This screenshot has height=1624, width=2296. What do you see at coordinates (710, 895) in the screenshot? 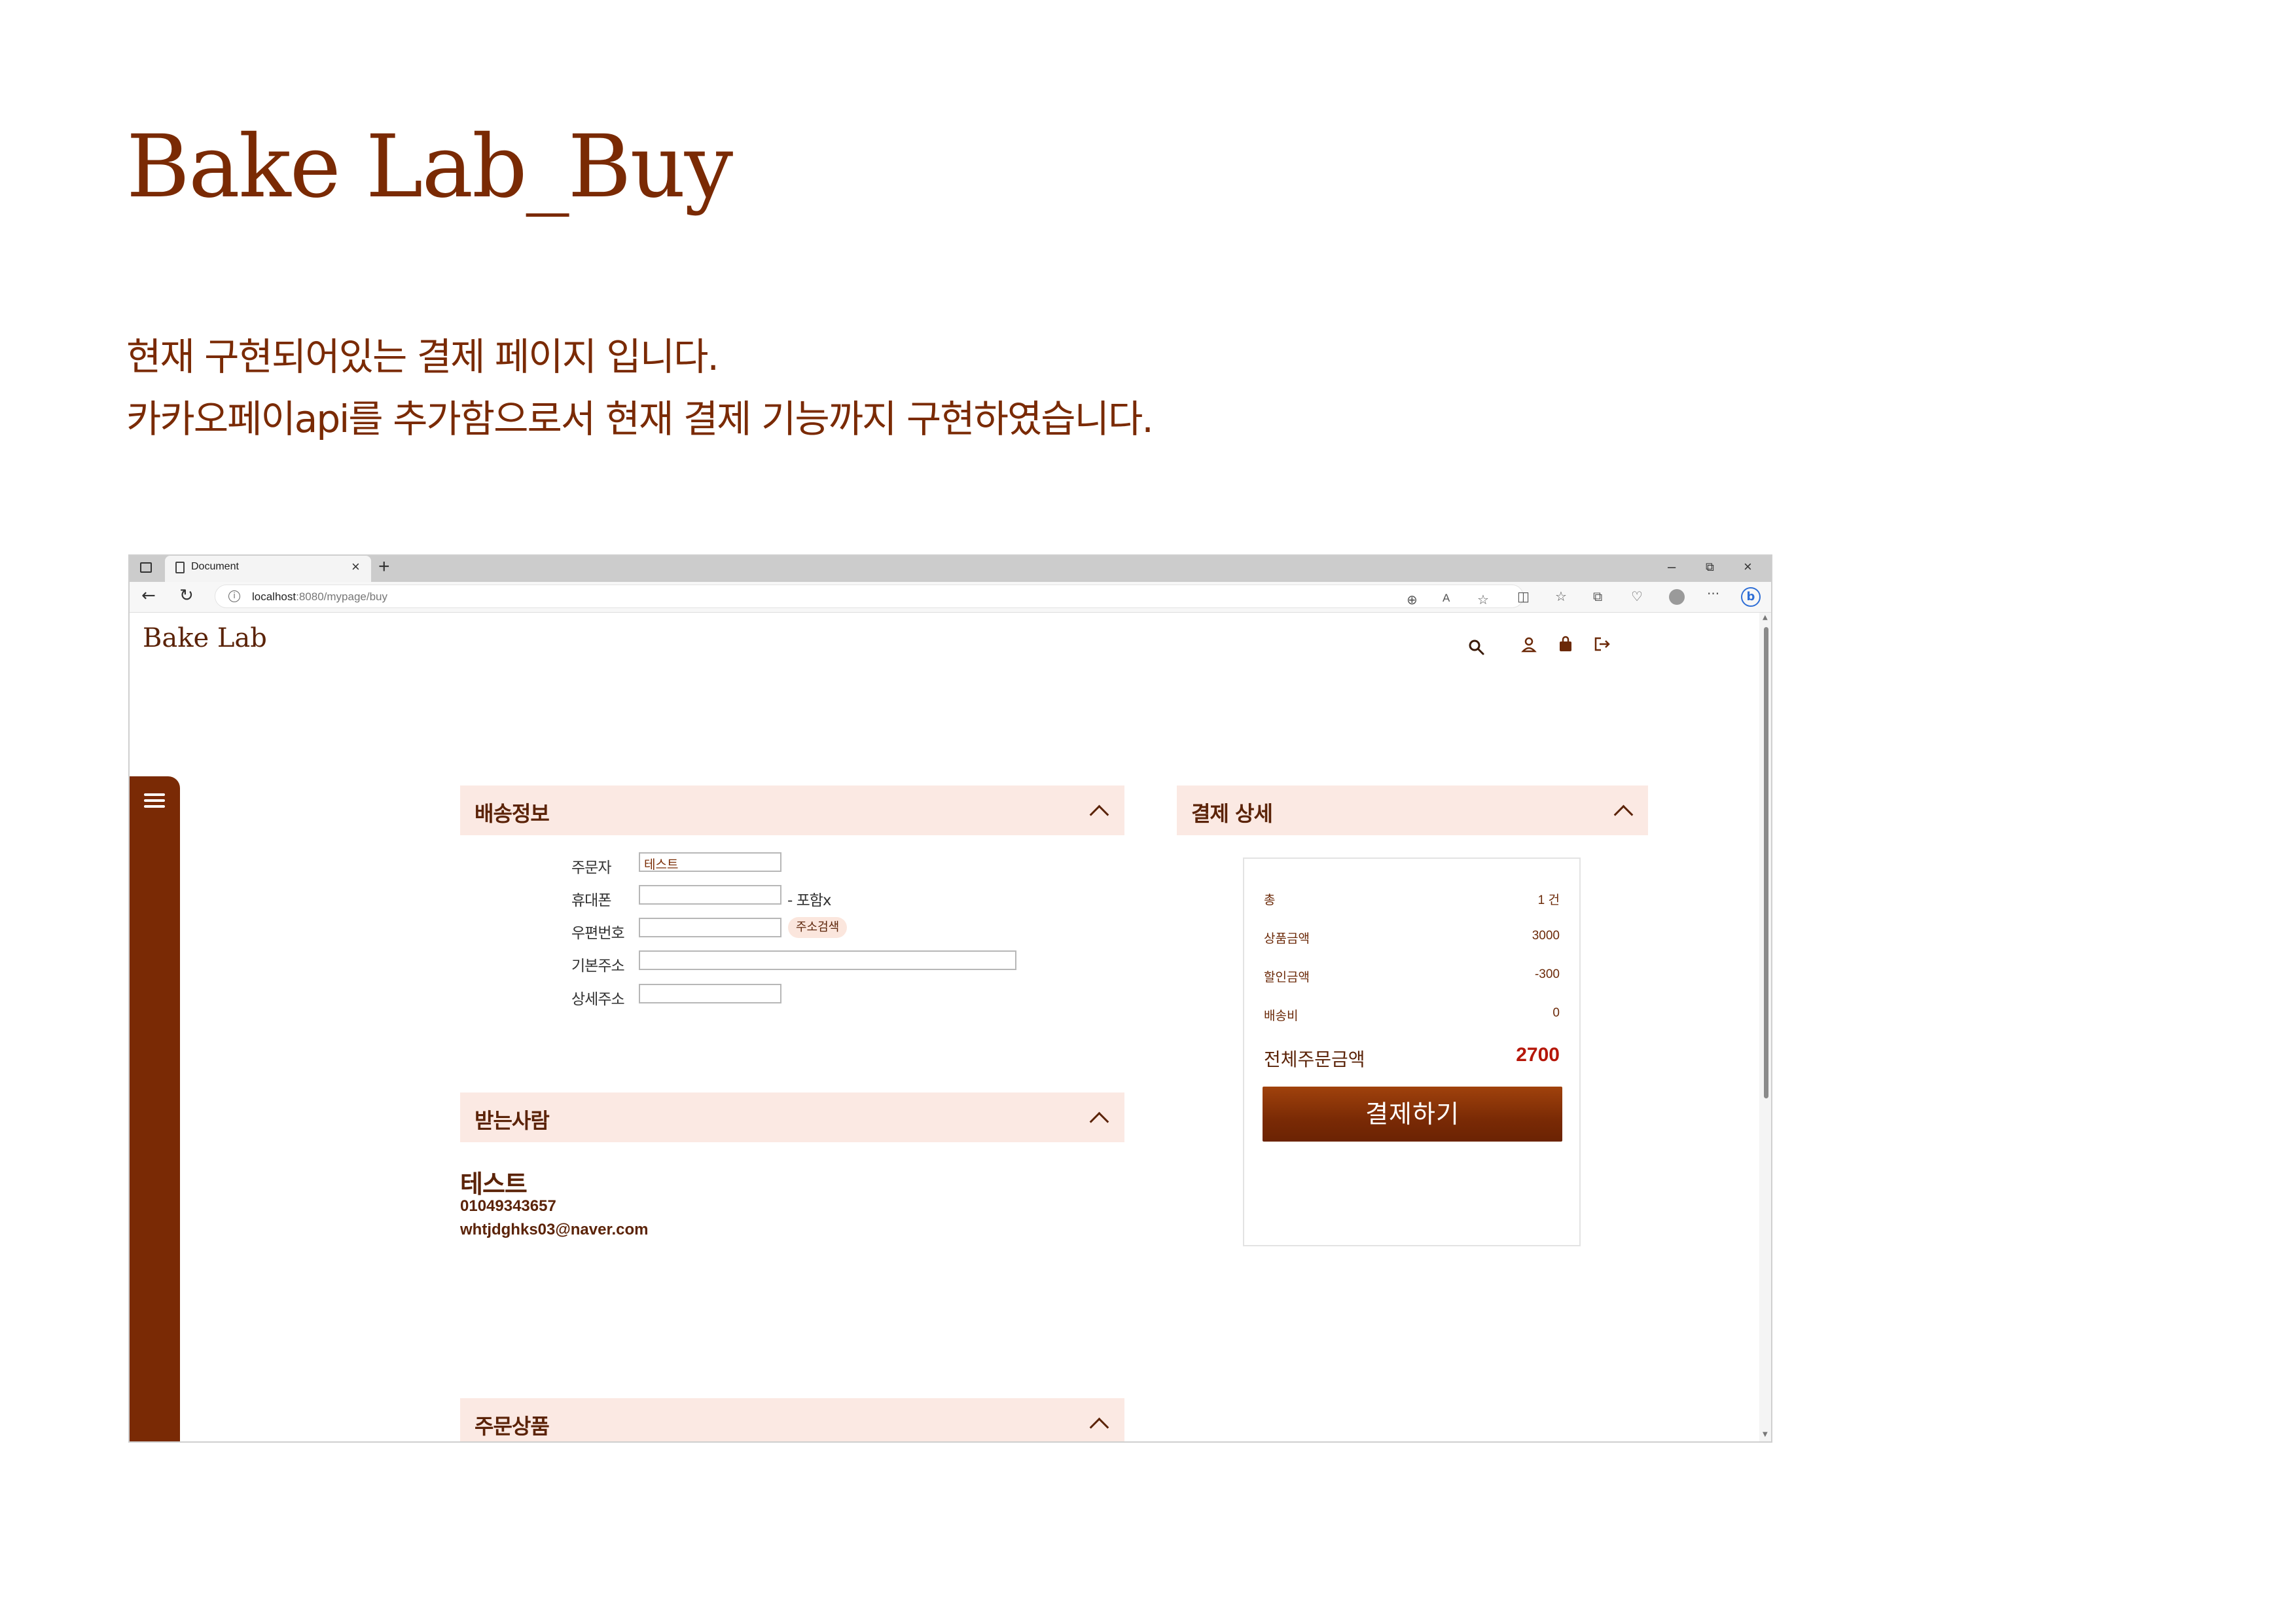
I see `phone-input` at bounding box center [710, 895].